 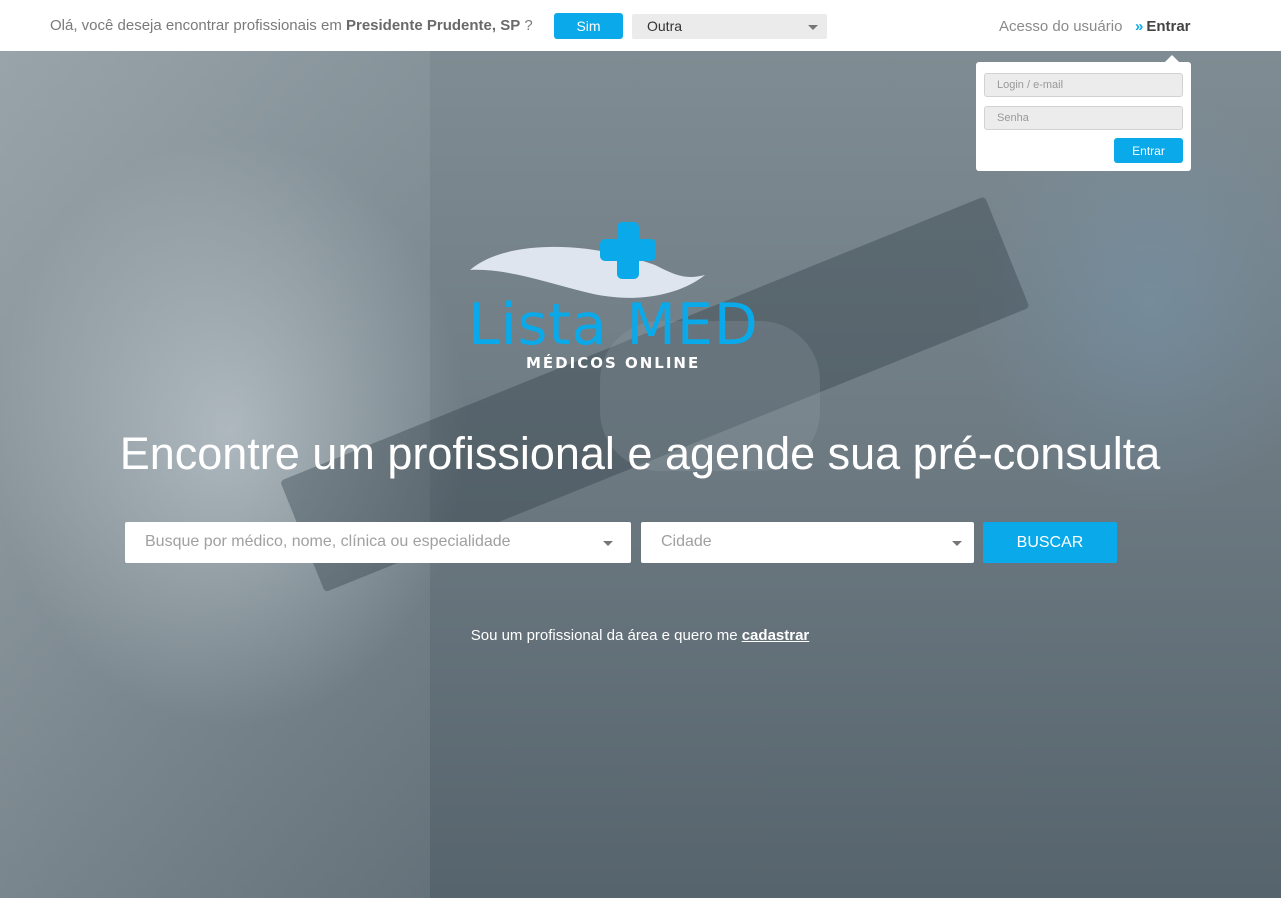 What do you see at coordinates (1050, 542) in the screenshot?
I see `search-button: BUSCAR` at bounding box center [1050, 542].